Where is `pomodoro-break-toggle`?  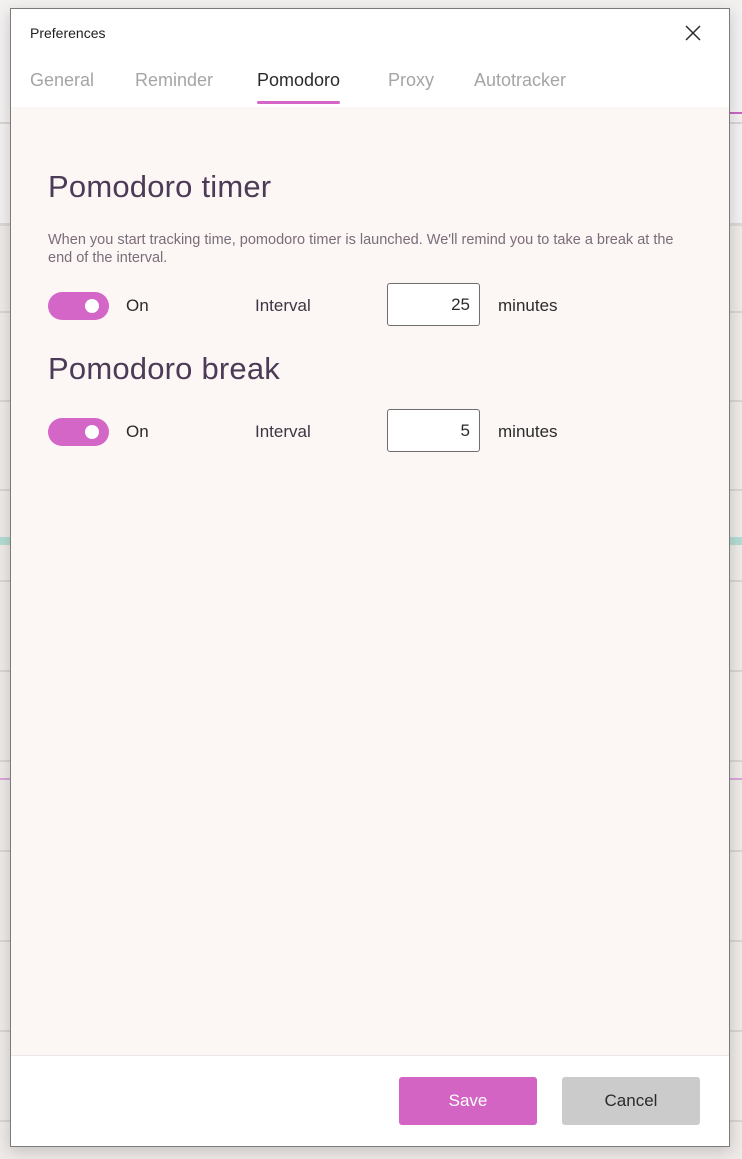 pomodoro-break-toggle is located at coordinates (78, 432).